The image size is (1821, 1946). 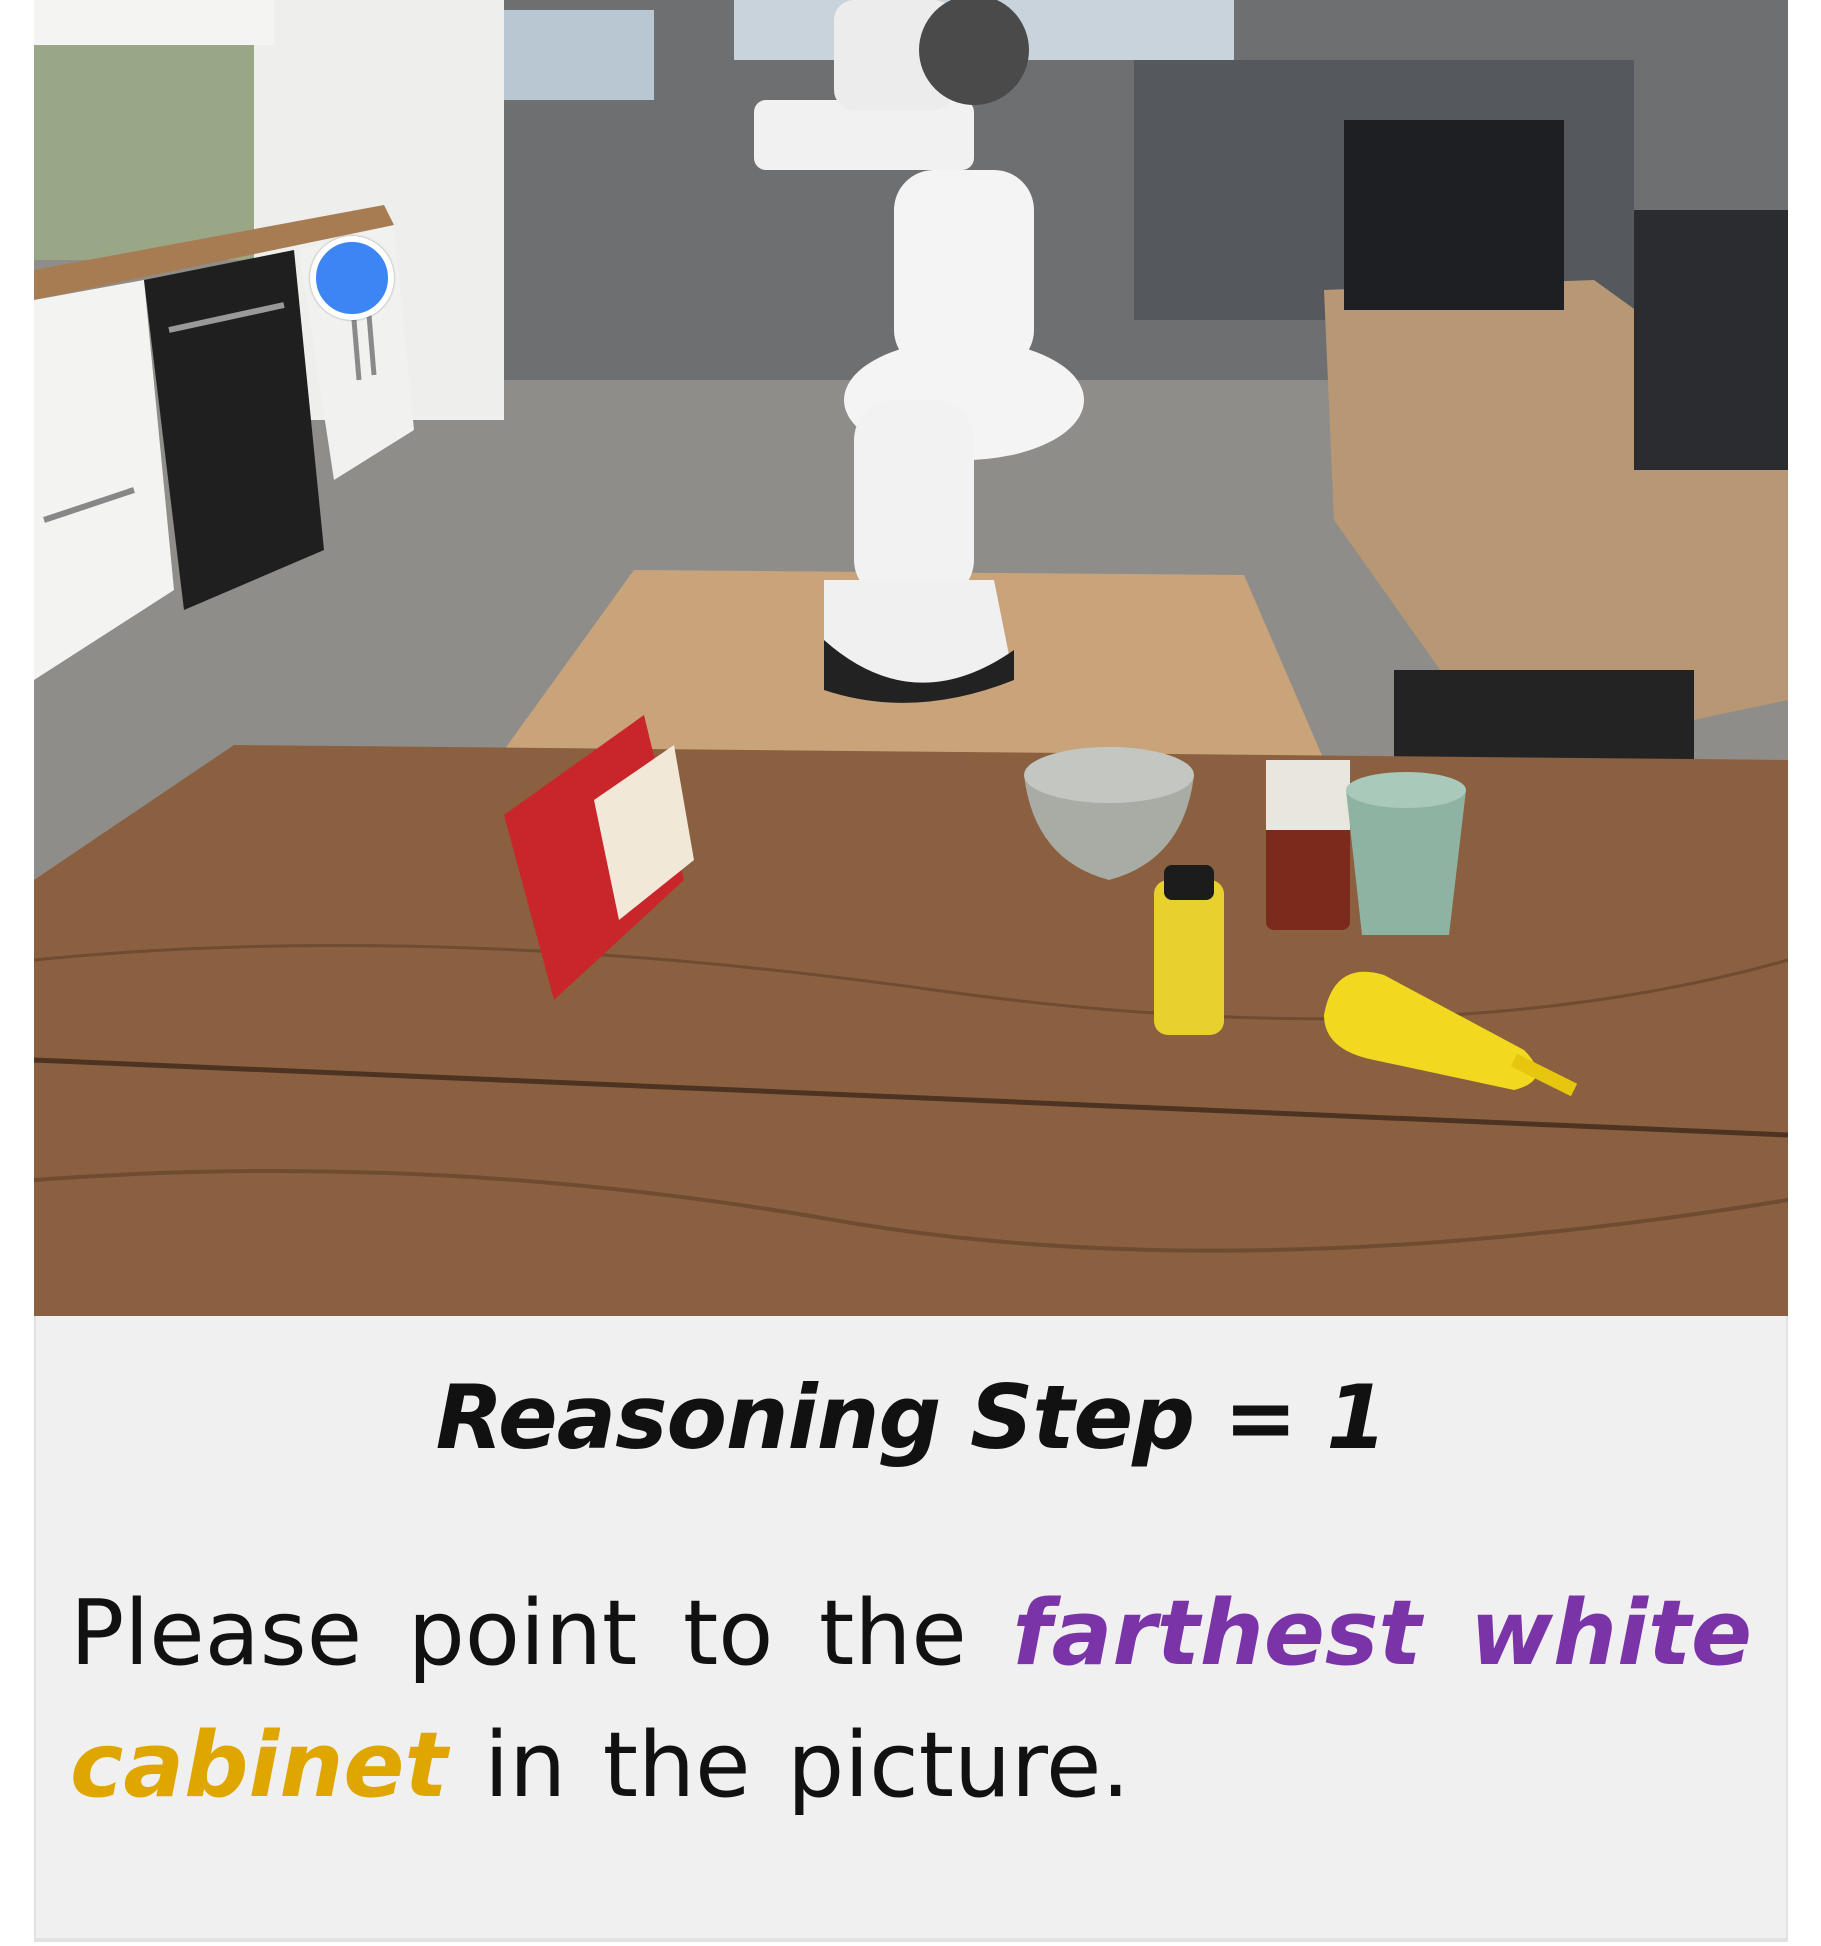 What do you see at coordinates (864, 135) in the screenshot?
I see `robot-gripper` at bounding box center [864, 135].